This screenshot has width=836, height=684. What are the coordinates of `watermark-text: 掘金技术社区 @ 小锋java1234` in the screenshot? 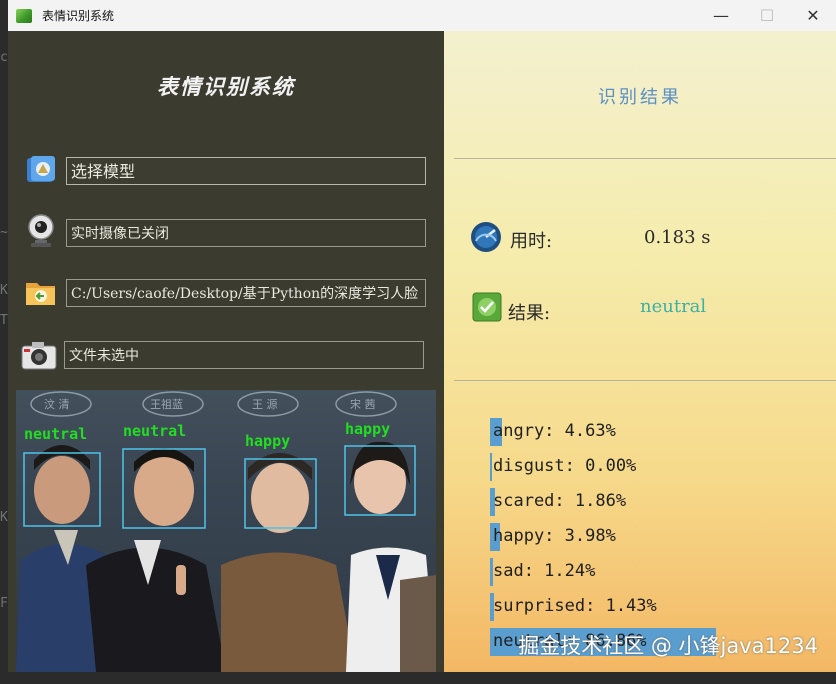 It's located at (668, 646).